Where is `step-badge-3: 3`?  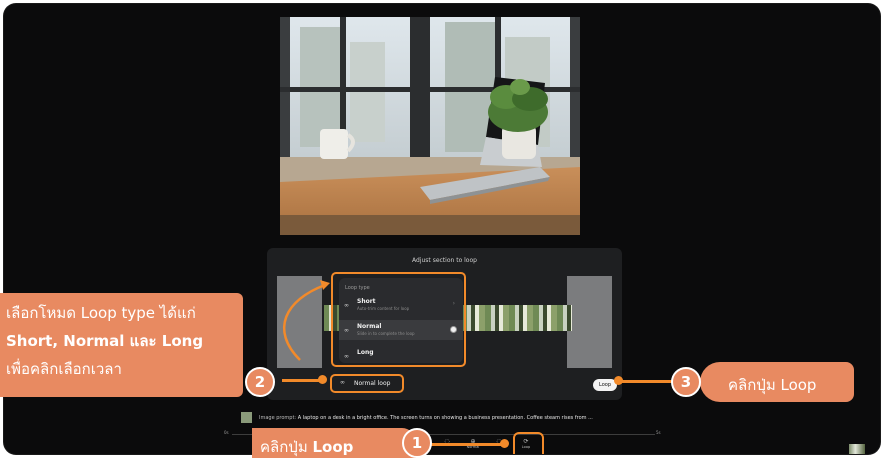
step-badge-3: 3 is located at coordinates (686, 382).